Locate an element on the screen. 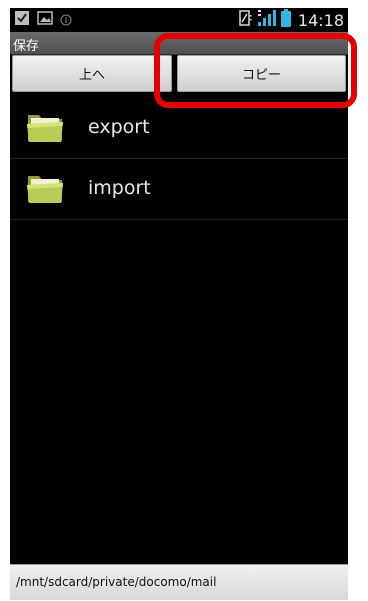 The height and width of the screenshot is (601, 368). vibrate-icon is located at coordinates (245, 20).